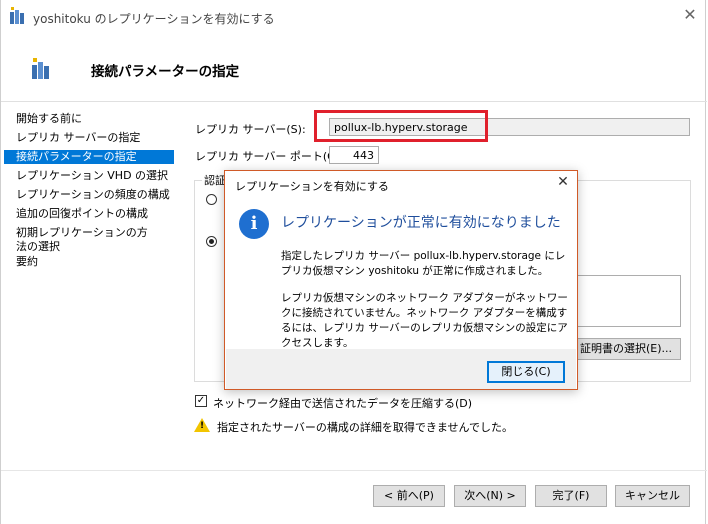 The image size is (708, 524). What do you see at coordinates (312, 186) in the screenshot?
I see `dialog-title: レプリケーションを有効にする` at bounding box center [312, 186].